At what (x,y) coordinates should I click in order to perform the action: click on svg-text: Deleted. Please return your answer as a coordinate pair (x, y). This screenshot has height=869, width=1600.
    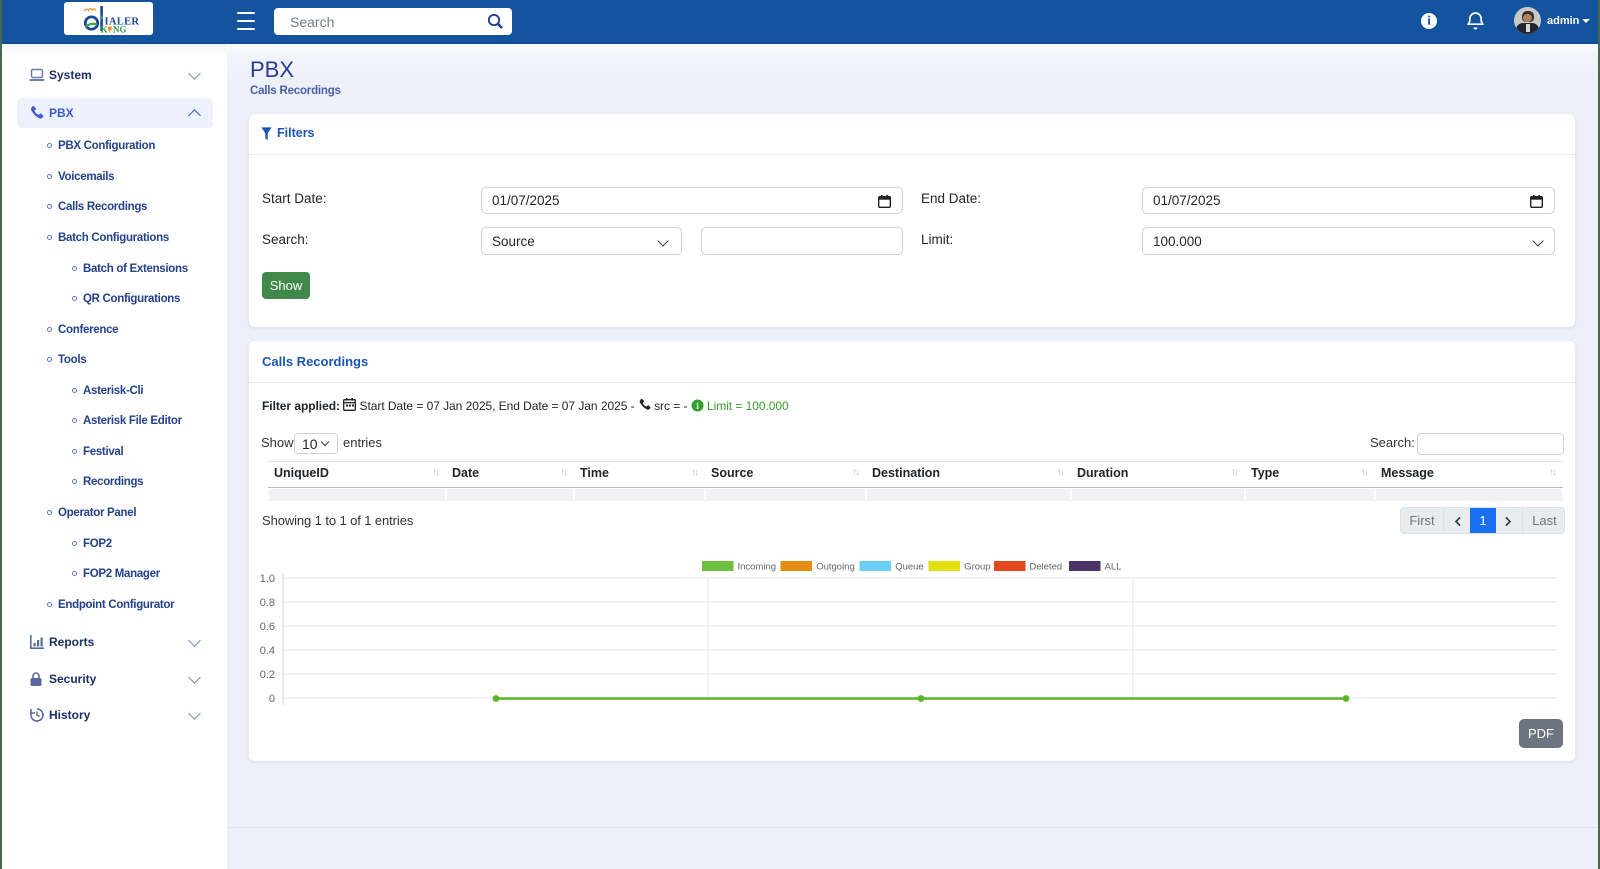
    Looking at the image, I should click on (1045, 567).